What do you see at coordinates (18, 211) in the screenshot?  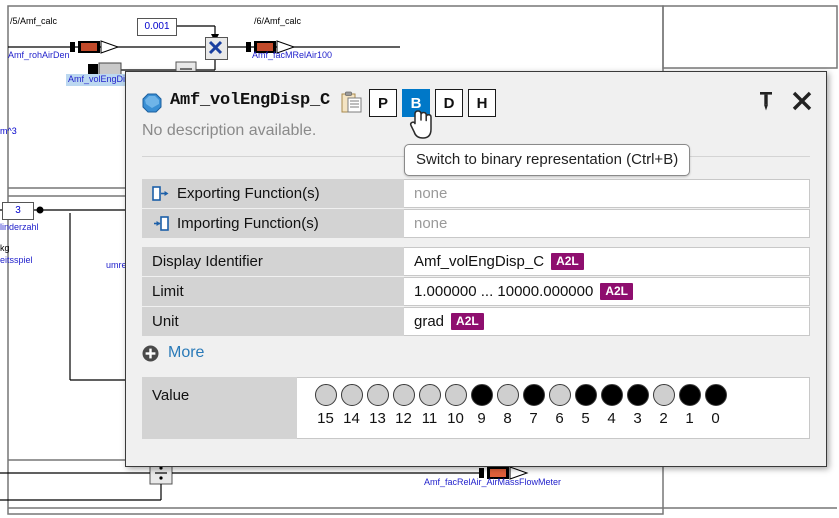 I see `constant-block-1: 3` at bounding box center [18, 211].